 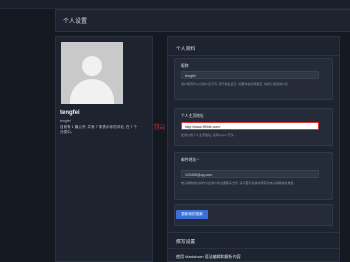 I want to click on avatar, so click(x=92, y=73).